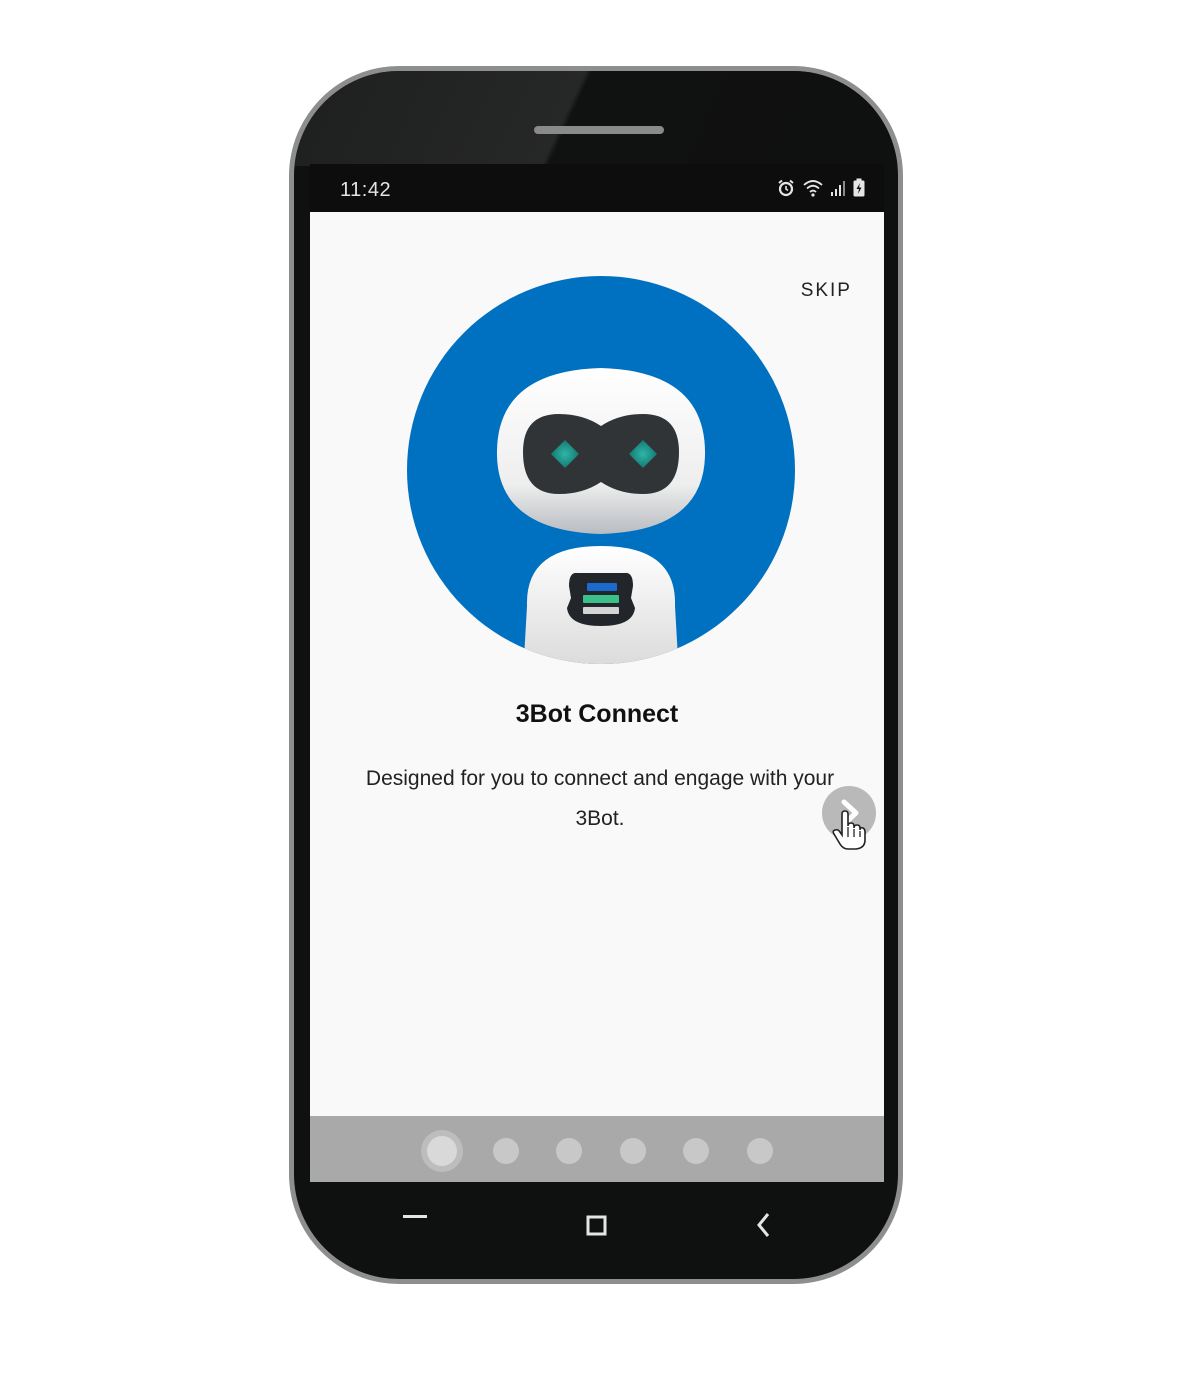  What do you see at coordinates (366, 190) in the screenshot?
I see `status-time: 11:42` at bounding box center [366, 190].